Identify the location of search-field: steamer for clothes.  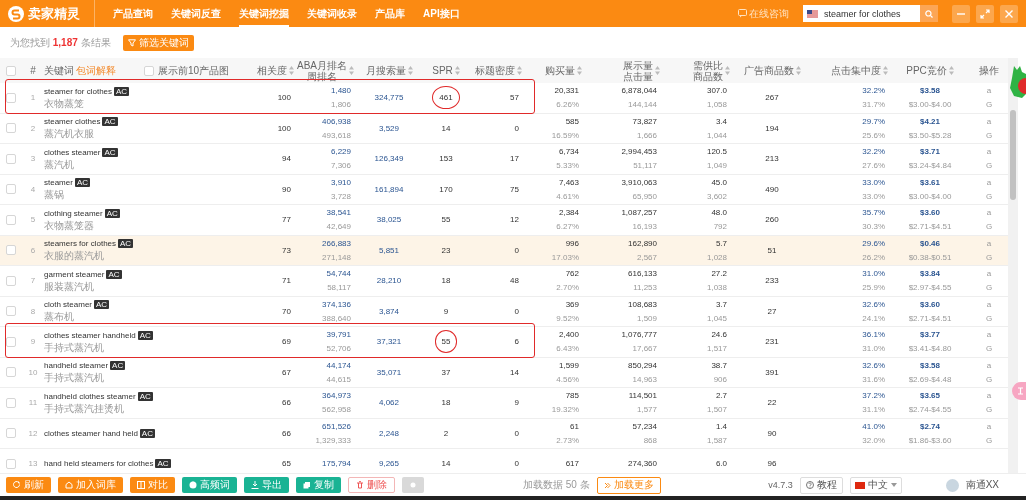
(861, 13).